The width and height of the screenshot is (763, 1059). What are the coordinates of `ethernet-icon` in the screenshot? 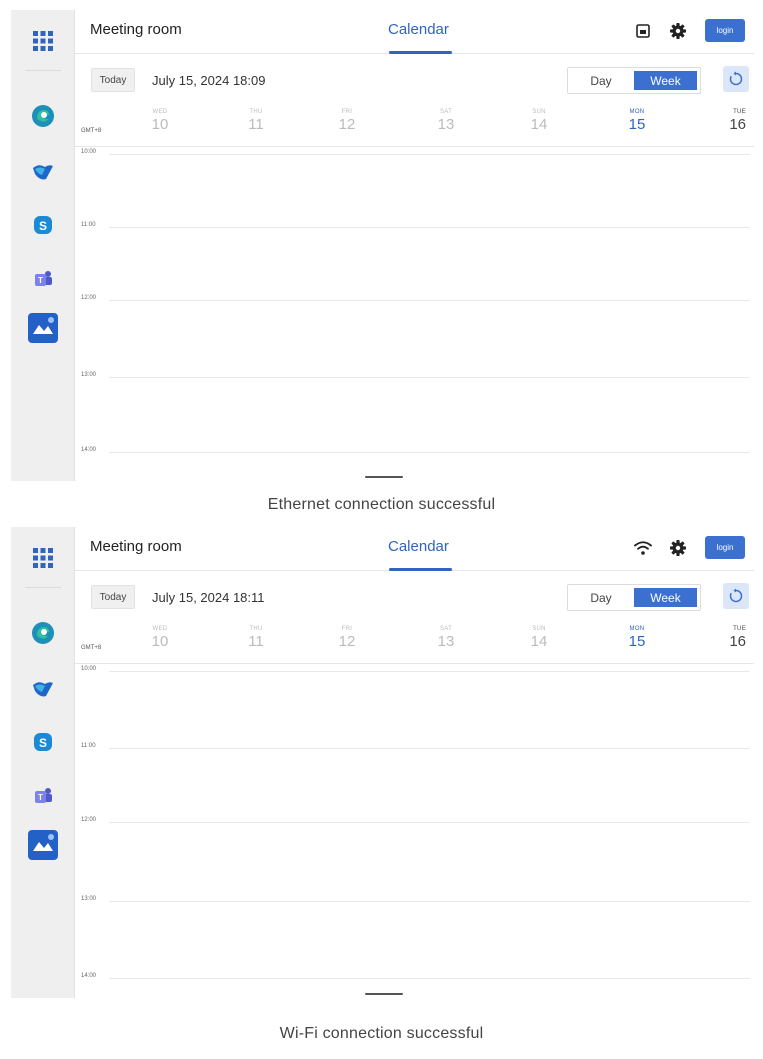 It's located at (643, 31).